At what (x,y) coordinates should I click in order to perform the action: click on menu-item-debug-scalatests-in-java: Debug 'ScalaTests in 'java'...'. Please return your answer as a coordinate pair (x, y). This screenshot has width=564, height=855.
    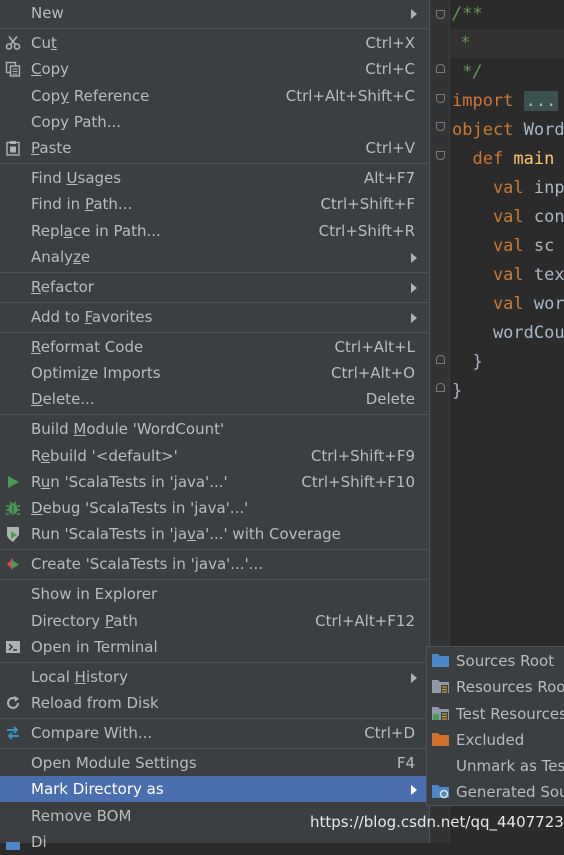
    Looking at the image, I should click on (214, 508).